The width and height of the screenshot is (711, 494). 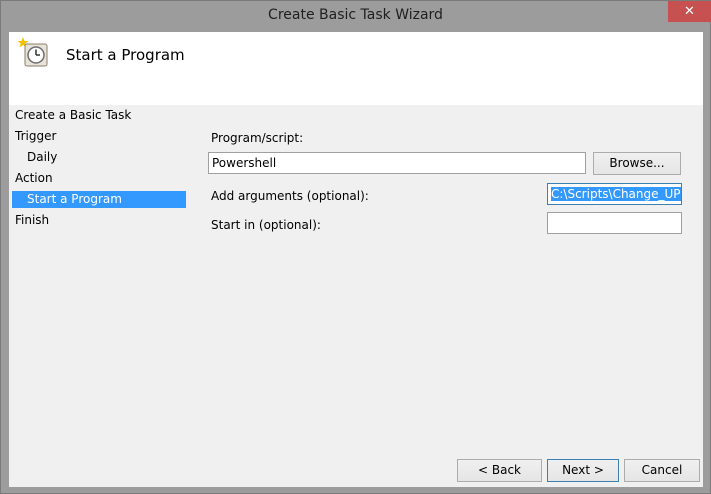 What do you see at coordinates (33, 53) in the screenshot?
I see `task-scheduler-clock-icon` at bounding box center [33, 53].